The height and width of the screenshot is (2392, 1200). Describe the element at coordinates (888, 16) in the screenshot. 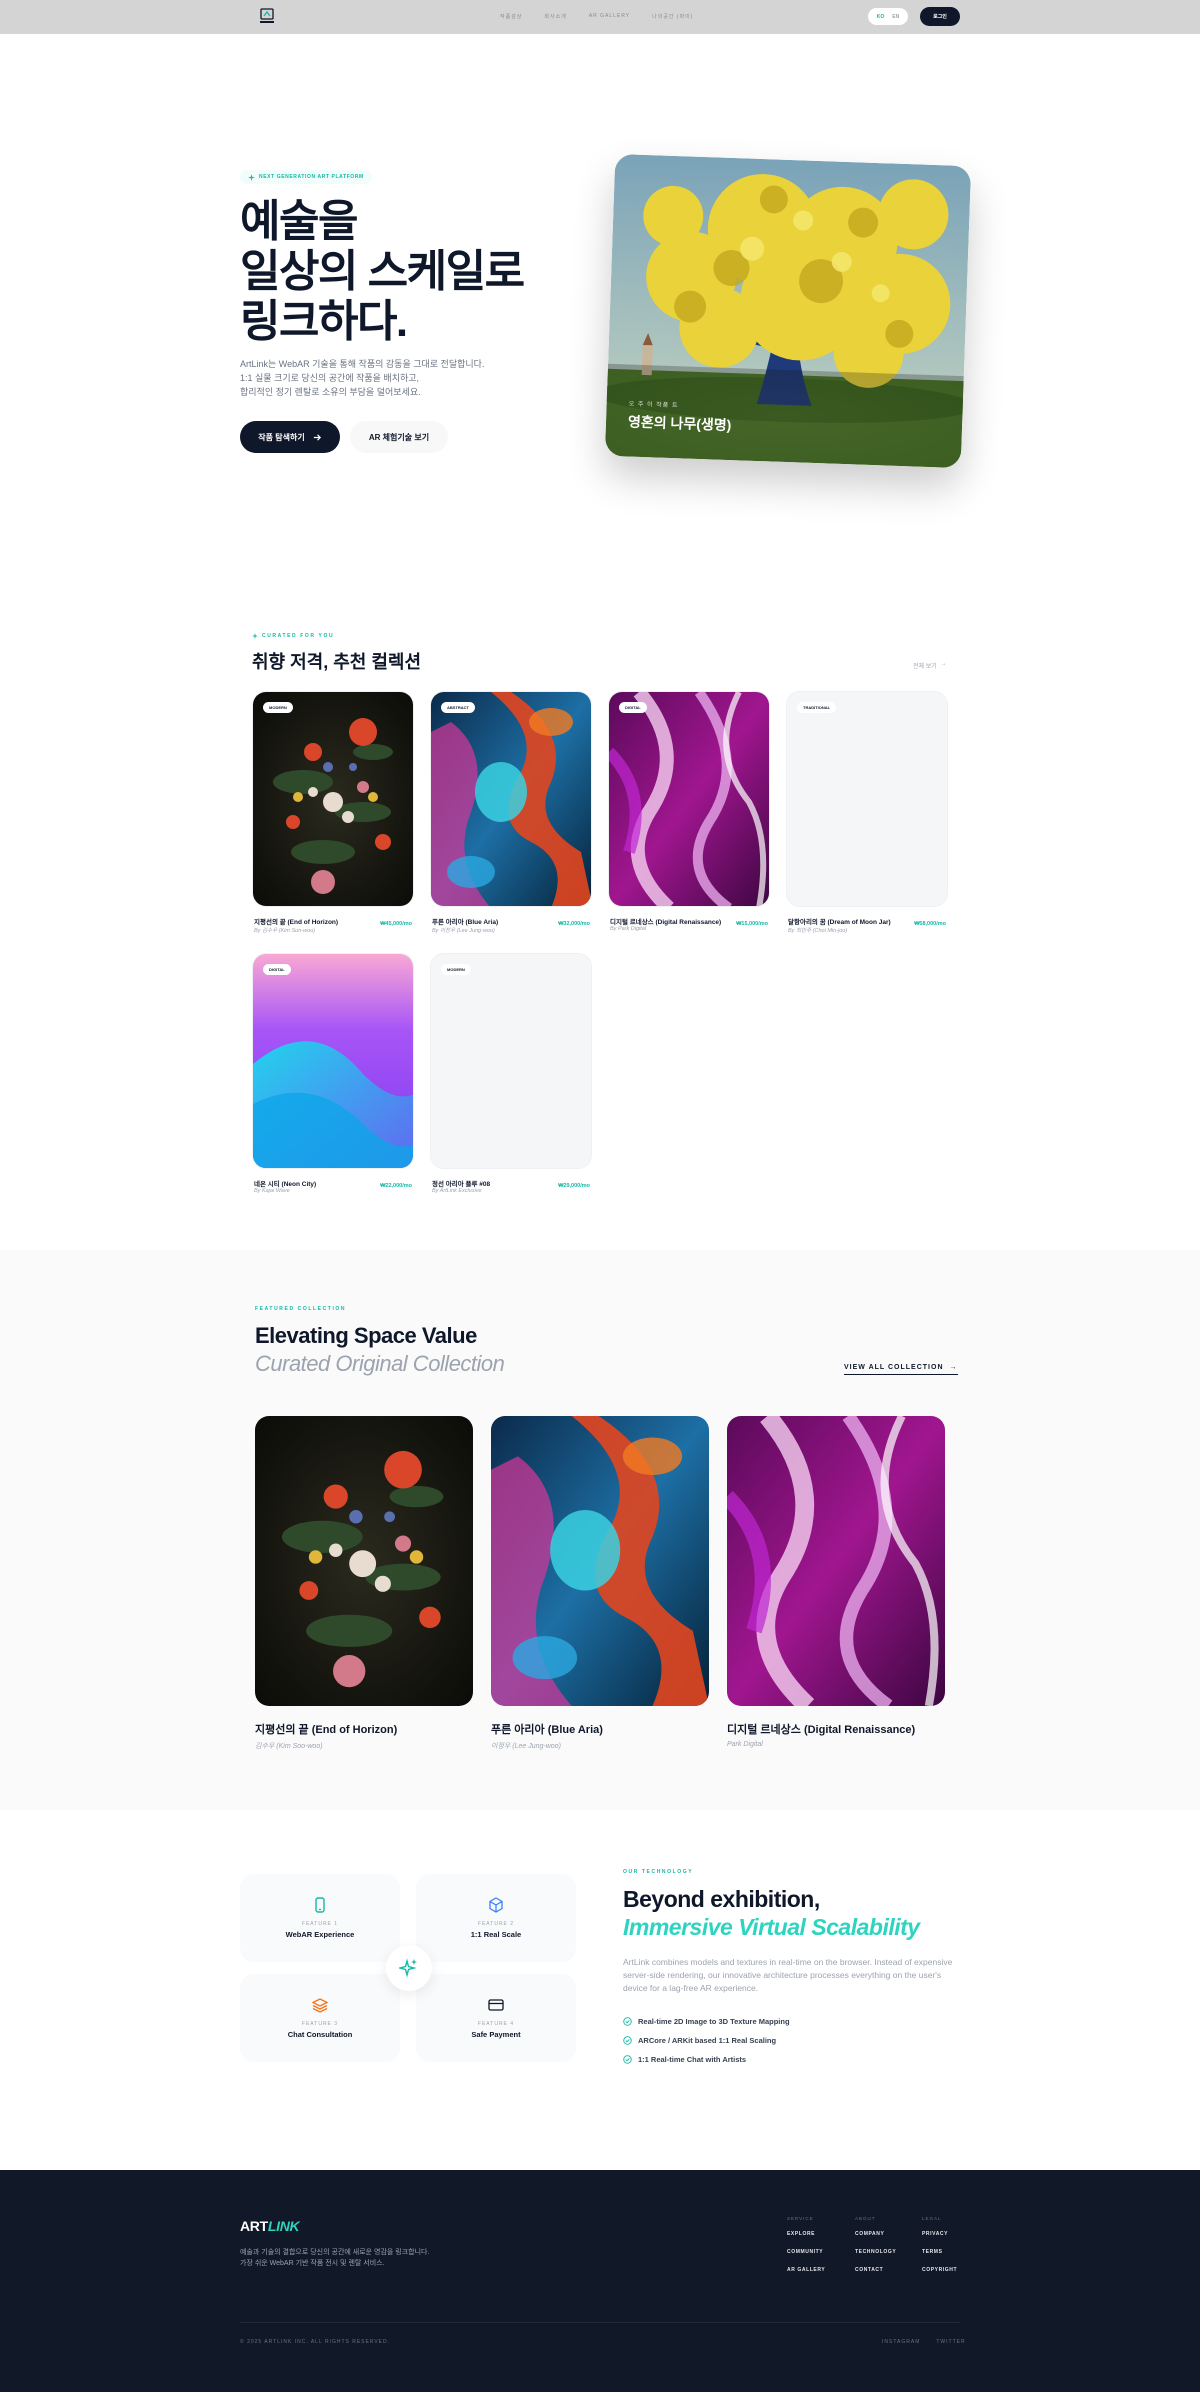

I see `language-toggle: KO EN` at that location.